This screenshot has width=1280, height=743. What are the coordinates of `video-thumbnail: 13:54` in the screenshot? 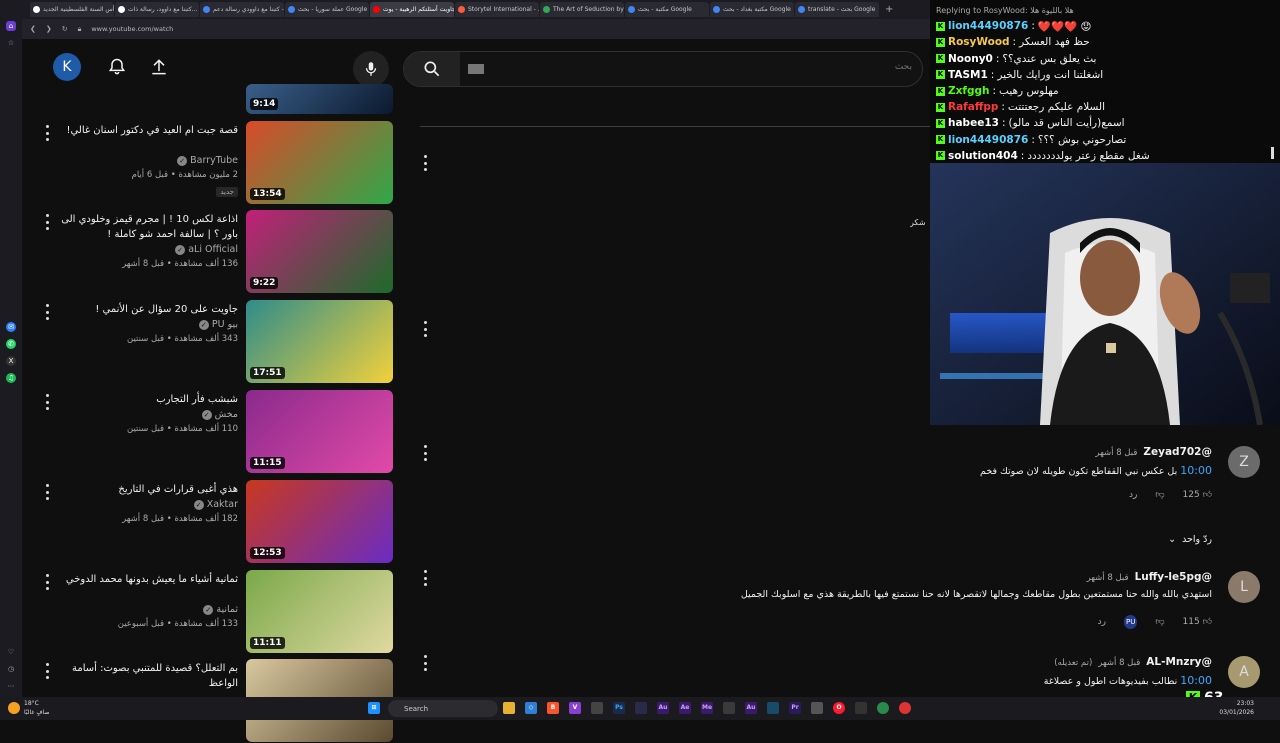 It's located at (319, 162).